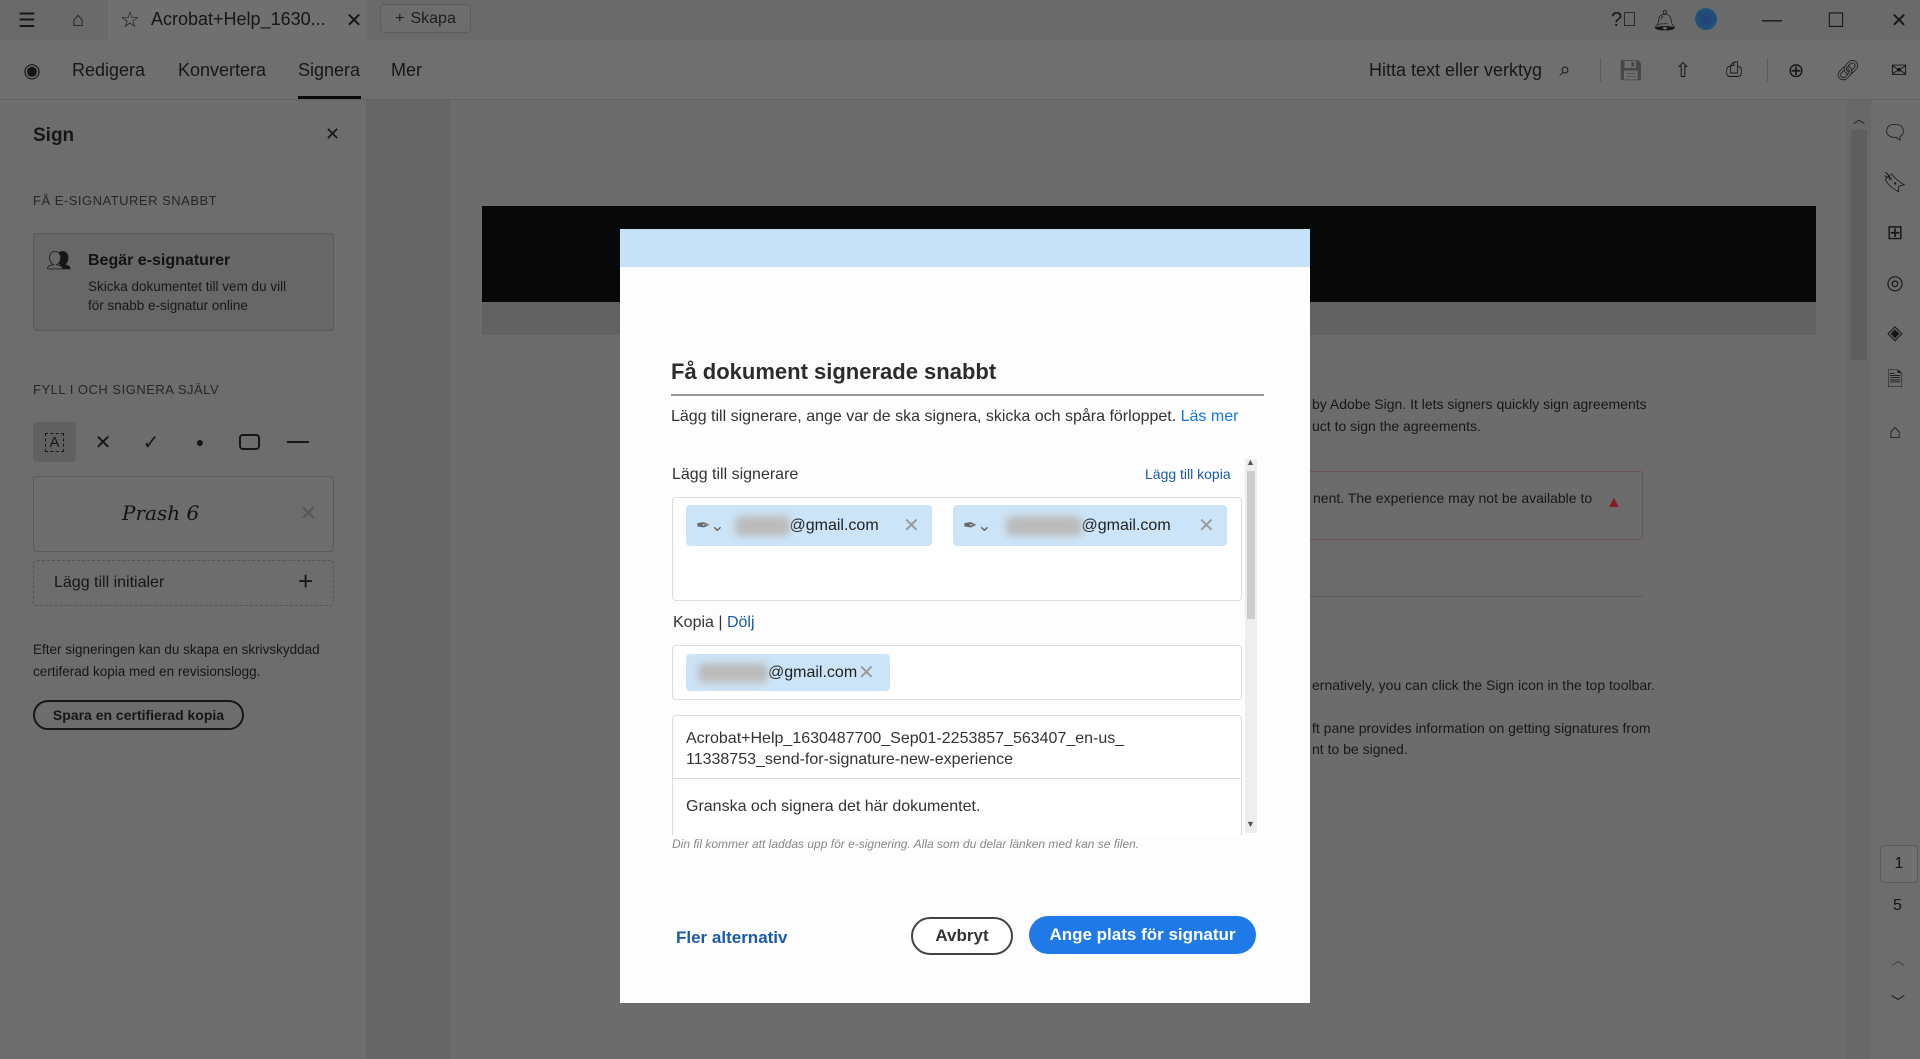 Image resolution: width=1920 pixels, height=1059 pixels. Describe the element at coordinates (354, 20) in the screenshot. I see `close-tab-icon: ✕` at that location.